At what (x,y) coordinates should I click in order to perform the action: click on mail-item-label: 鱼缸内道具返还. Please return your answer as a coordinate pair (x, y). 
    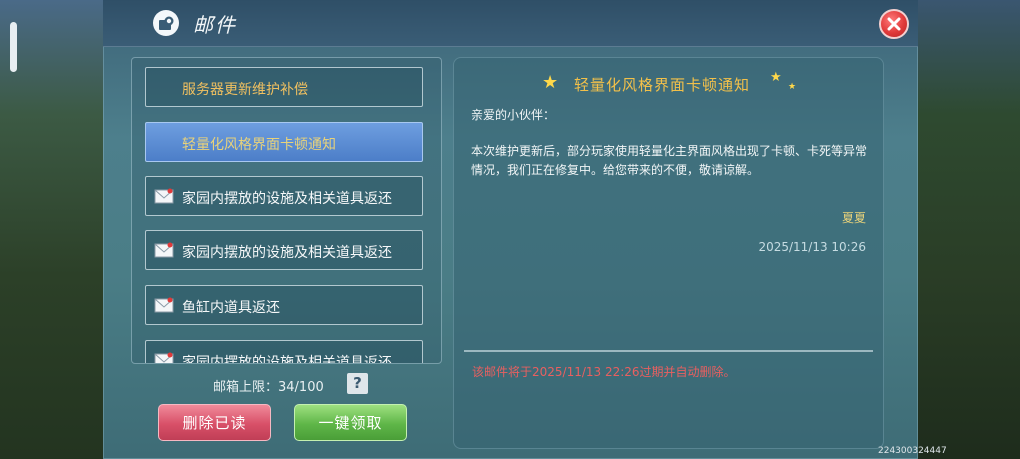
    Looking at the image, I should click on (231, 308).